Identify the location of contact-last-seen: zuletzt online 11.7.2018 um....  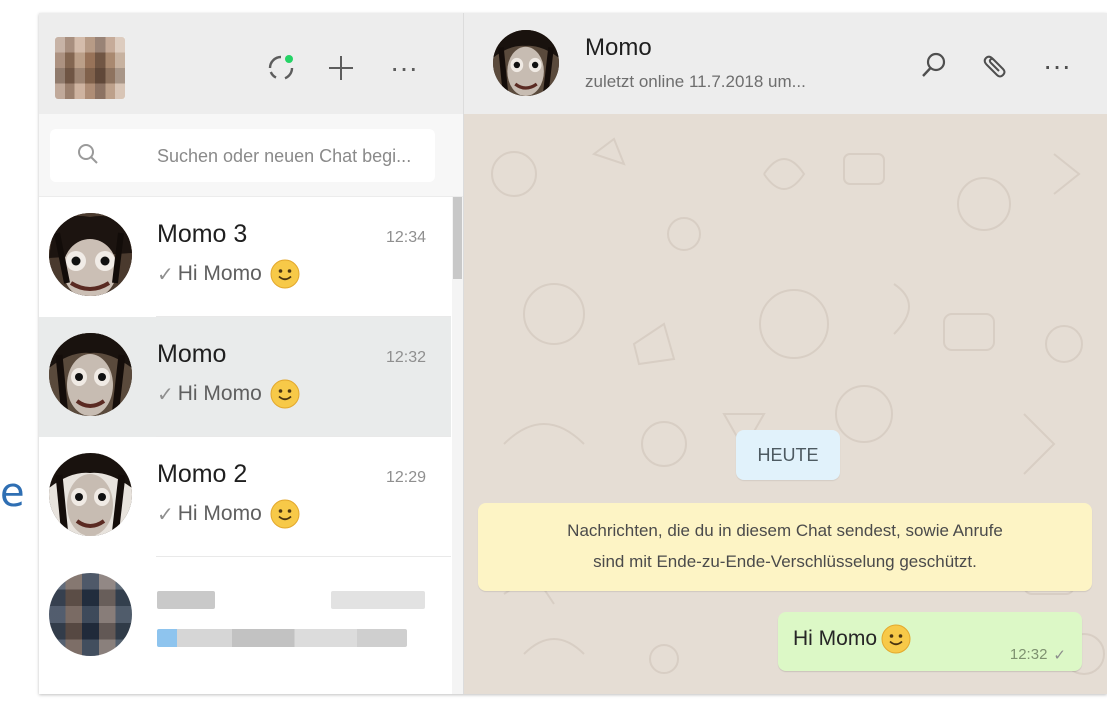
(695, 81).